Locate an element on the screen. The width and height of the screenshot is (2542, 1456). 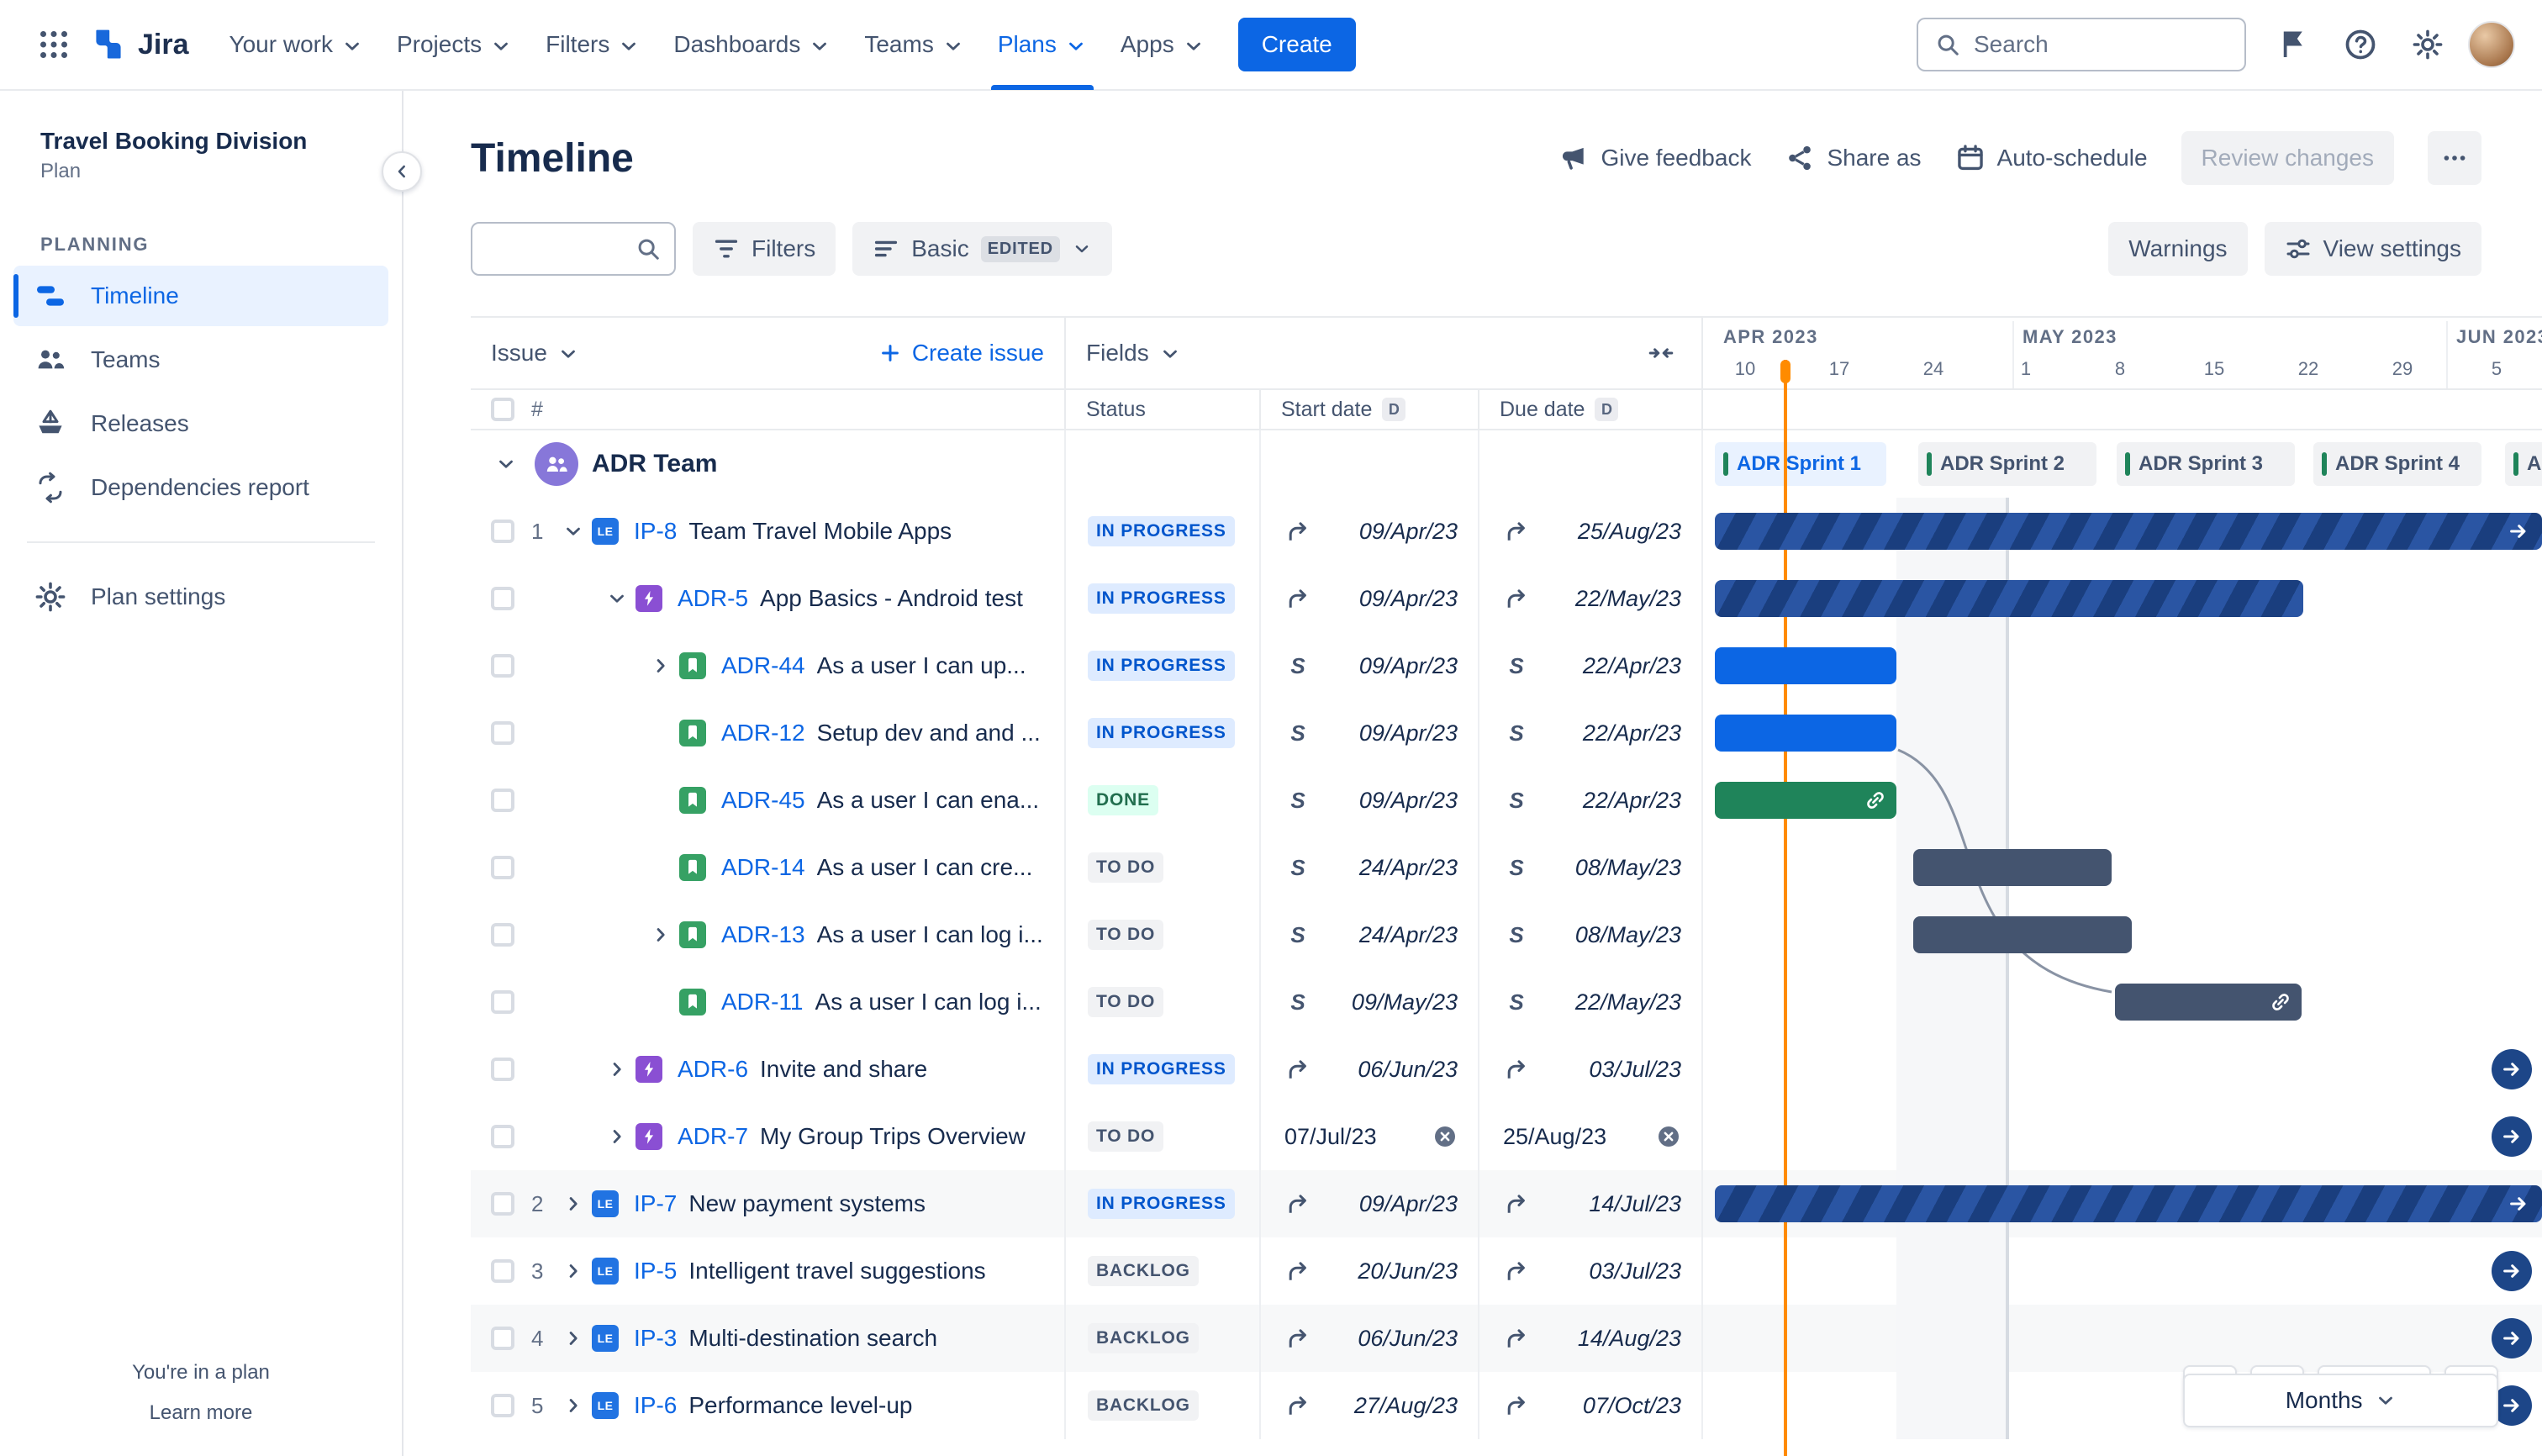
issue-key-link: ADR-14 is located at coordinates (763, 867).